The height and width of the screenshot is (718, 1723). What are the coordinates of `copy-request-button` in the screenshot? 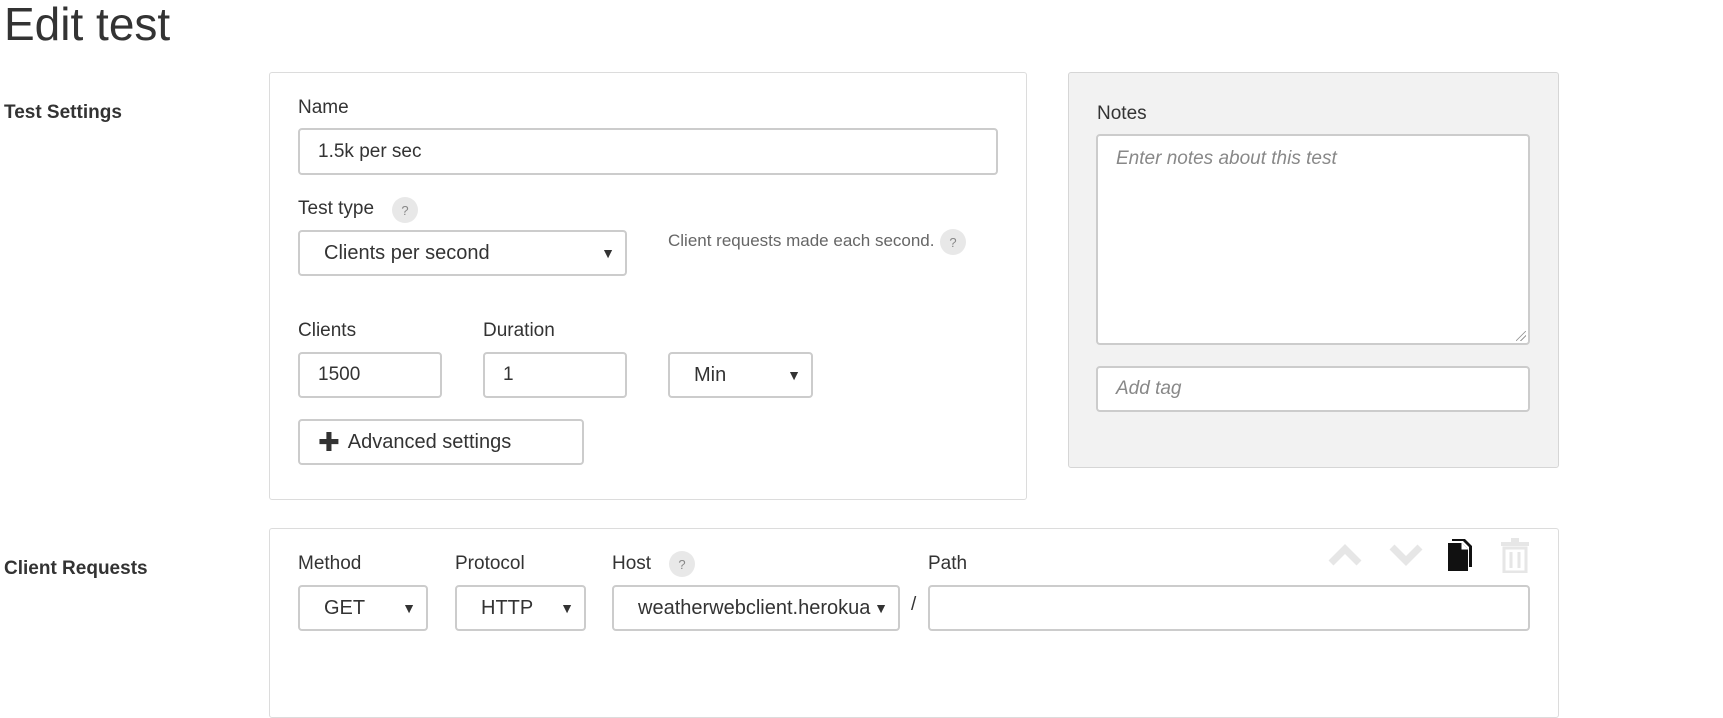 It's located at (1460, 555).